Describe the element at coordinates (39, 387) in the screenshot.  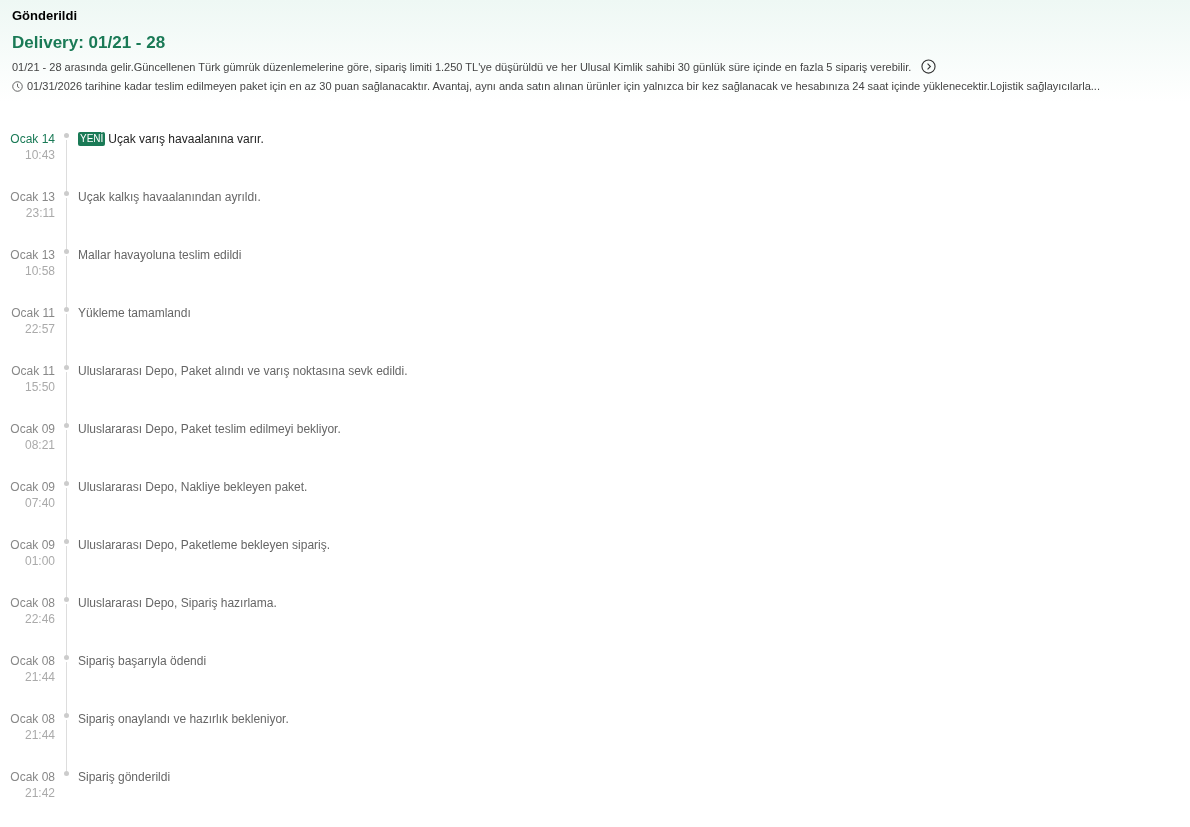
I see `event-time: 15:50` at that location.